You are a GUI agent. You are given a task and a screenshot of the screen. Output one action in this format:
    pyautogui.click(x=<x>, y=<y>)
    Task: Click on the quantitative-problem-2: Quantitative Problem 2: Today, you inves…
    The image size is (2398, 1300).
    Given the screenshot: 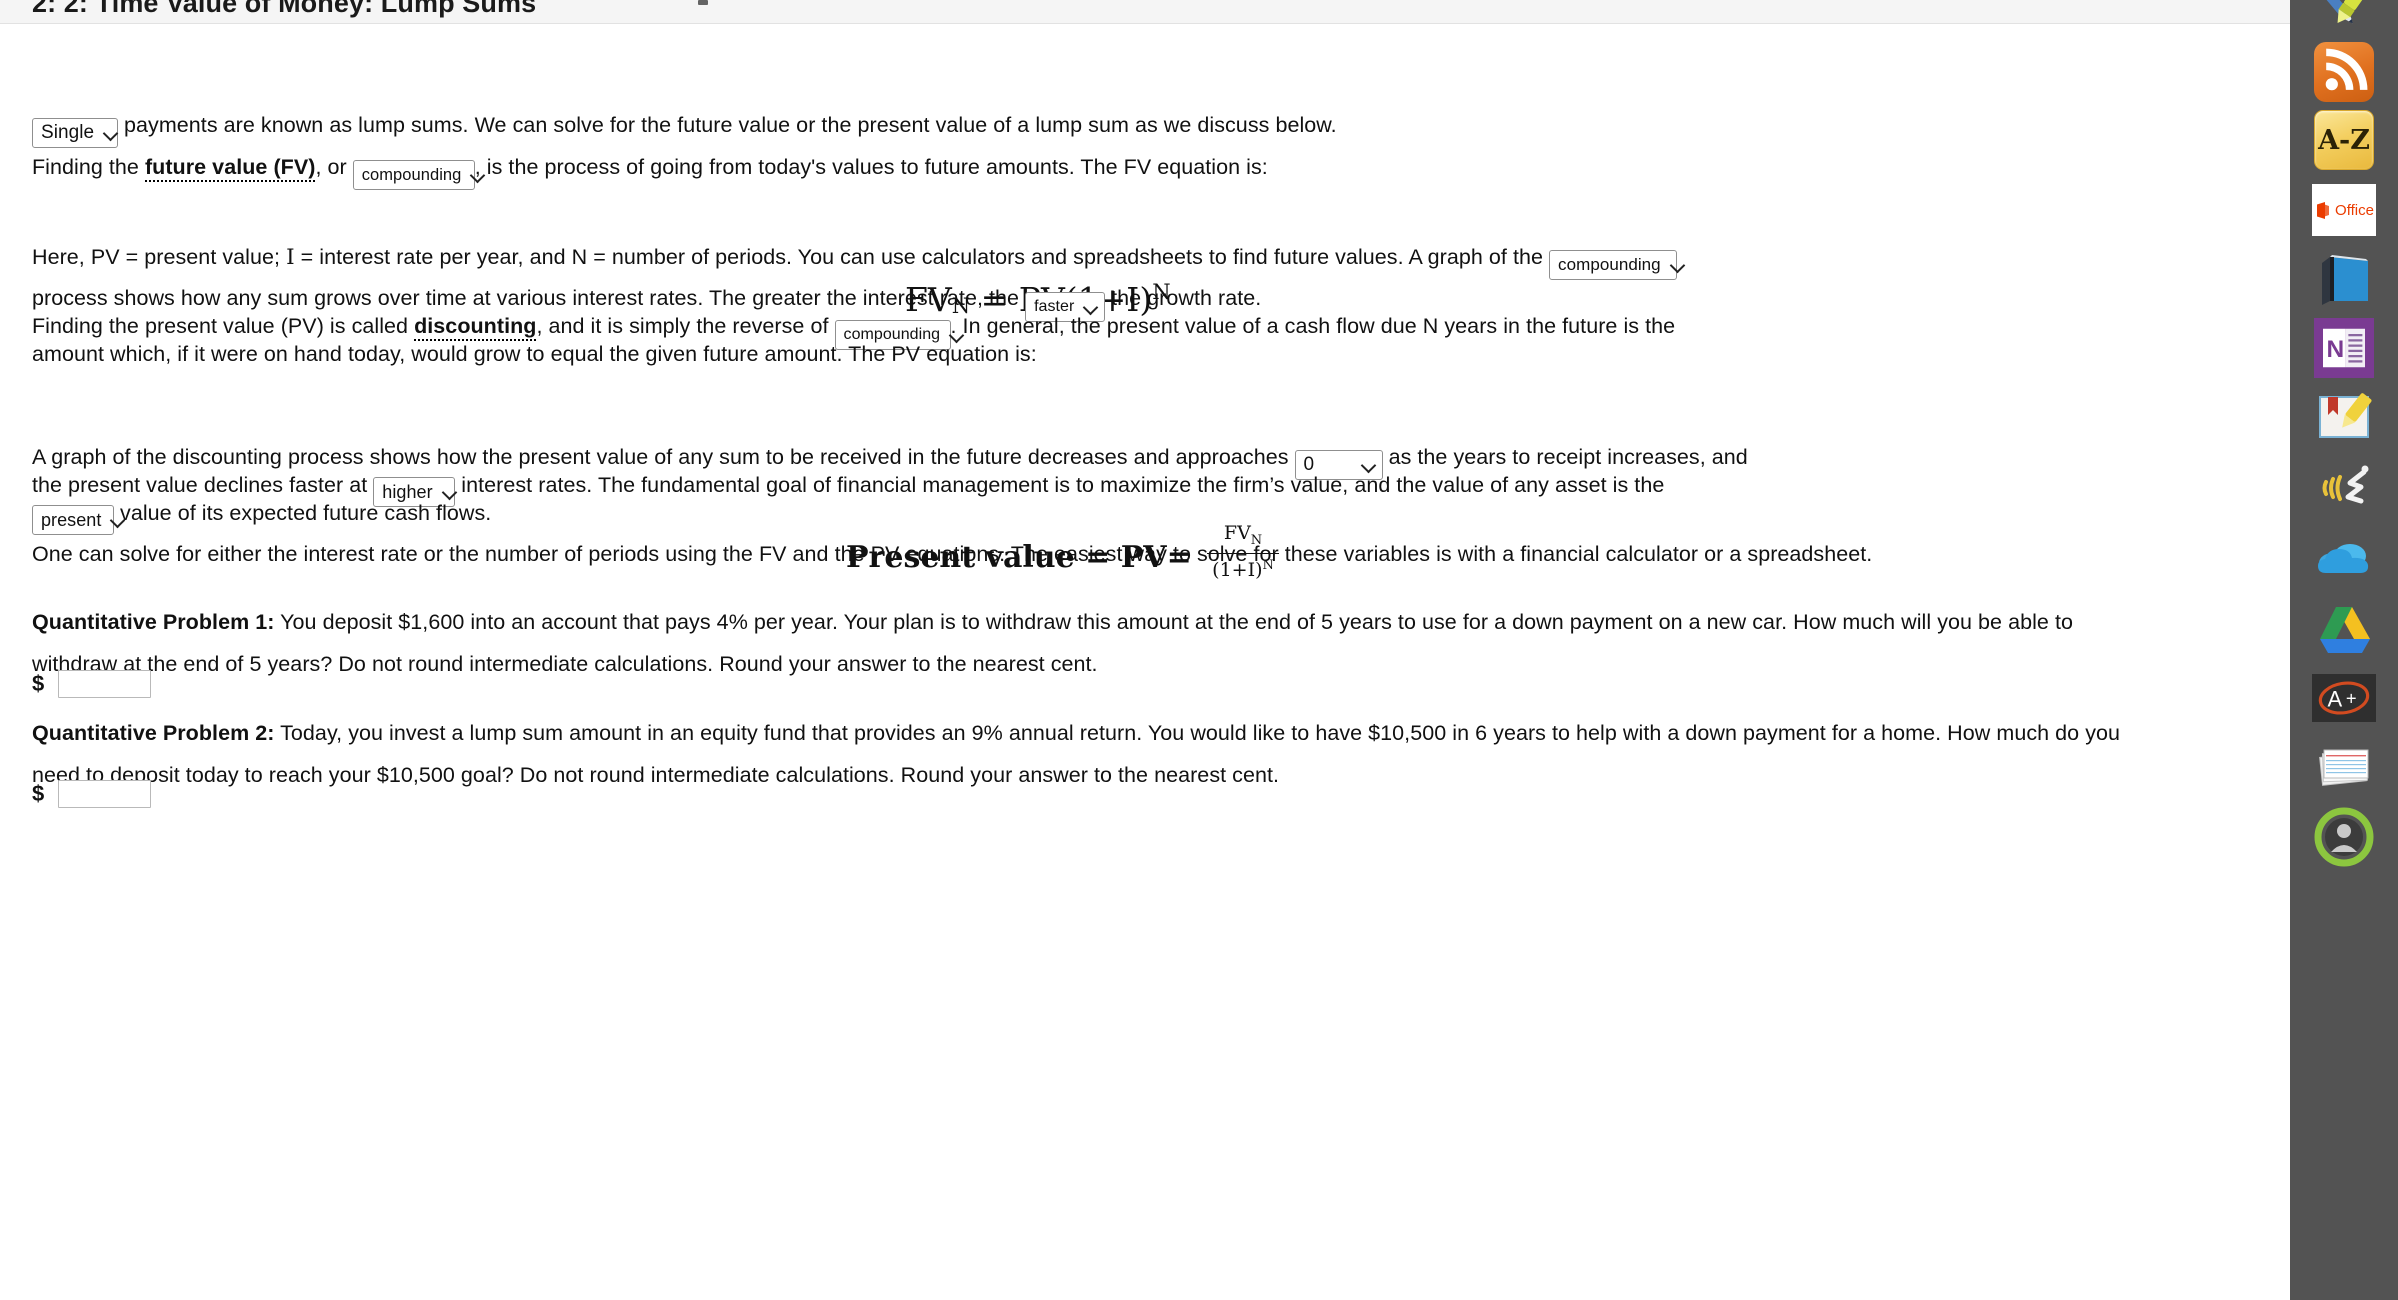 What is the action you would take?
    pyautogui.click(x=1087, y=754)
    